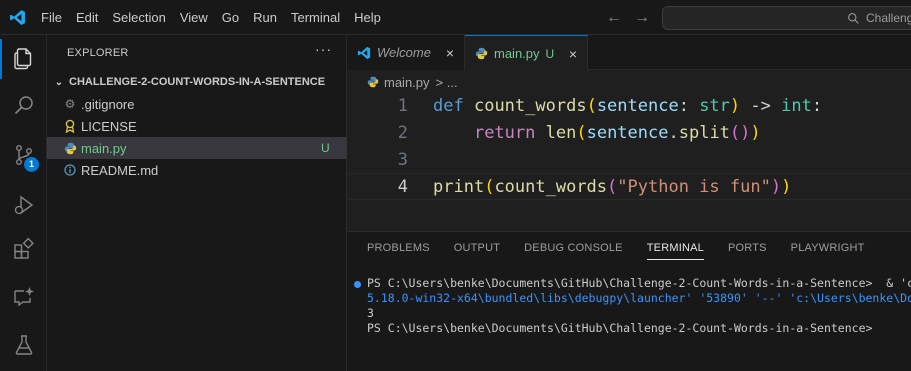 This screenshot has height=371, width=911. What do you see at coordinates (367, 17) in the screenshot?
I see `menu-help: Help` at bounding box center [367, 17].